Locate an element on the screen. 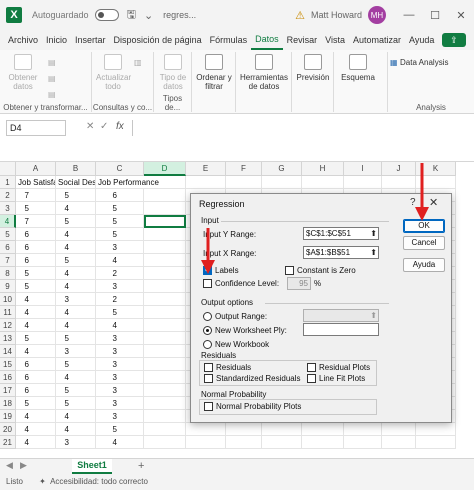 The height and width of the screenshot is (490, 474). cell-c17: 3 is located at coordinates (120, 390).